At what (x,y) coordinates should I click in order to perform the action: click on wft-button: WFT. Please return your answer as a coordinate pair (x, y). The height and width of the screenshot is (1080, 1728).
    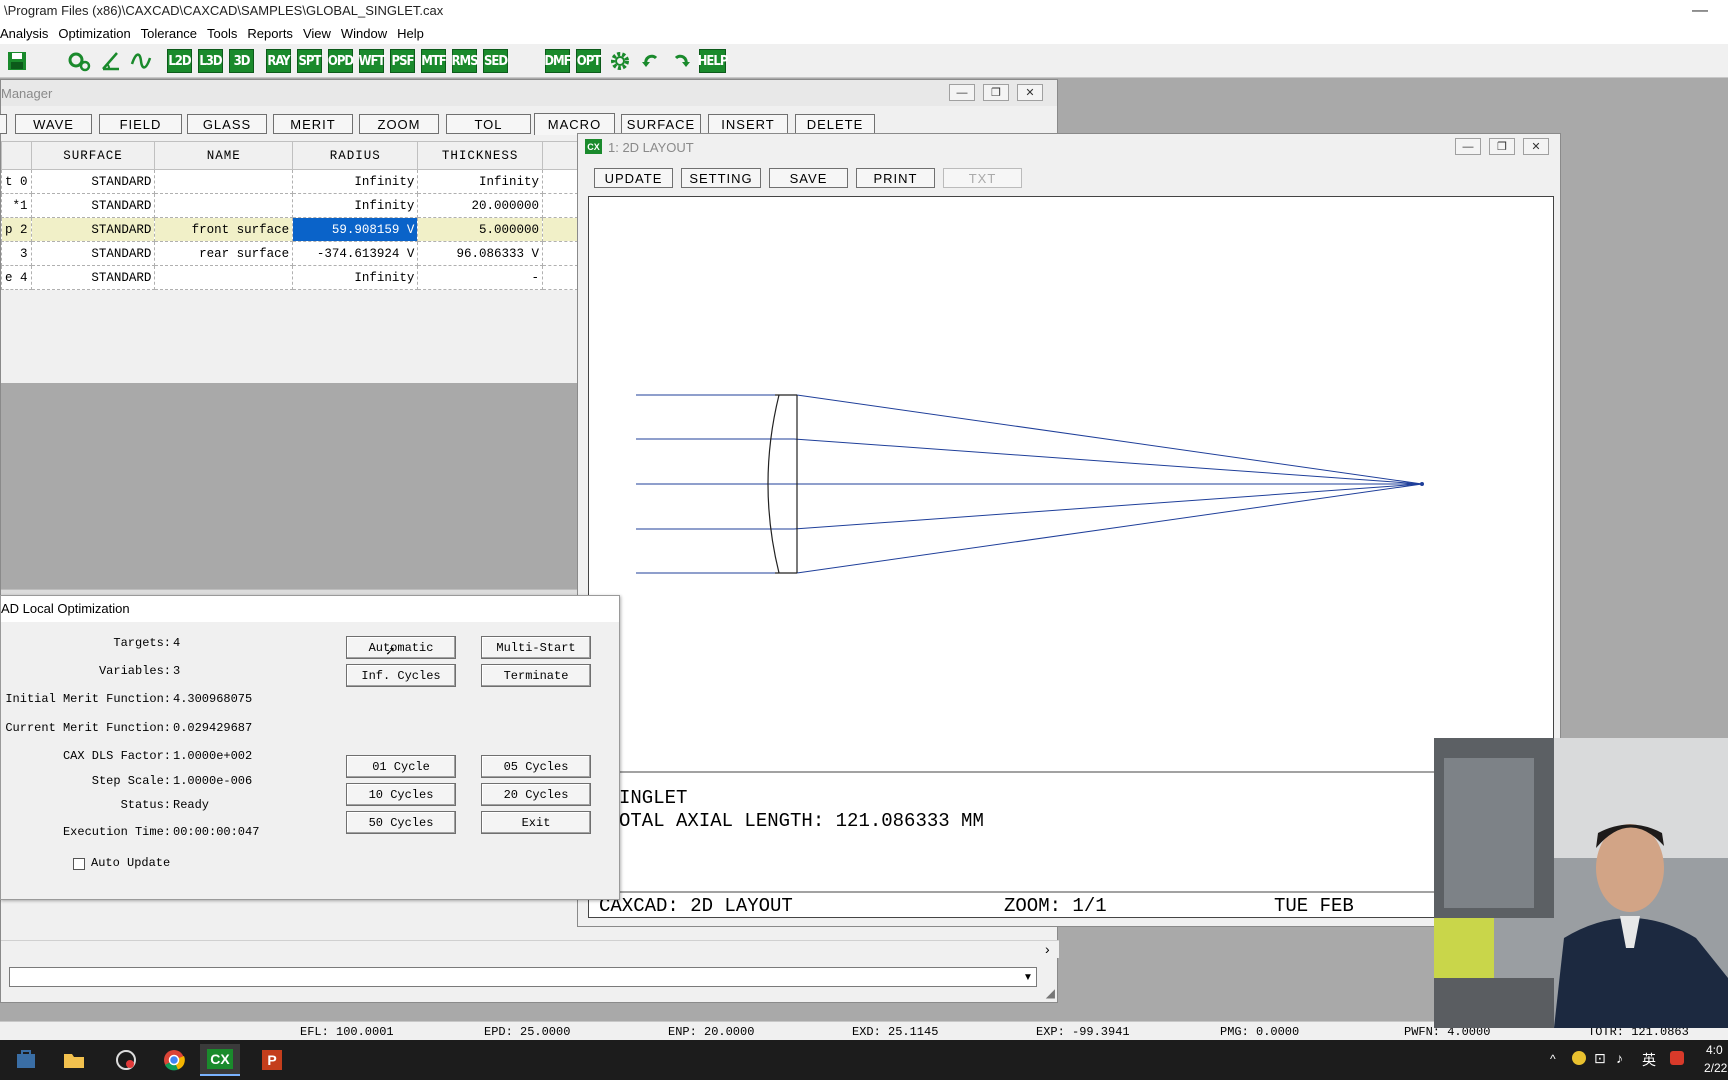
    Looking at the image, I should click on (372, 61).